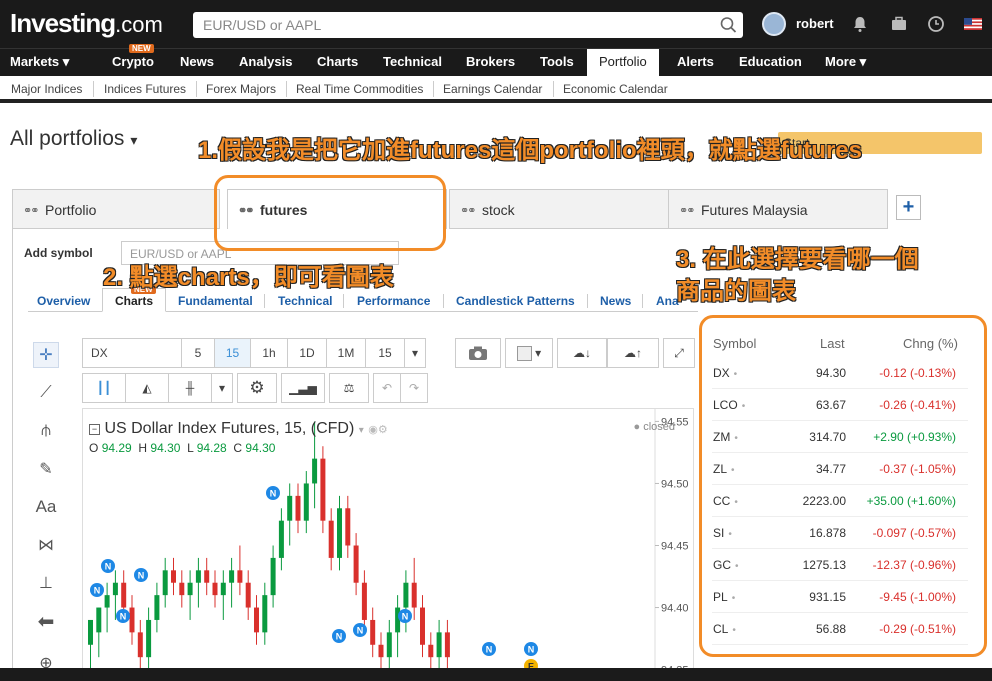 The width and height of the screenshot is (992, 681). Describe the element at coordinates (46, 393) in the screenshot. I see `trend-line-icon: ⟋` at that location.